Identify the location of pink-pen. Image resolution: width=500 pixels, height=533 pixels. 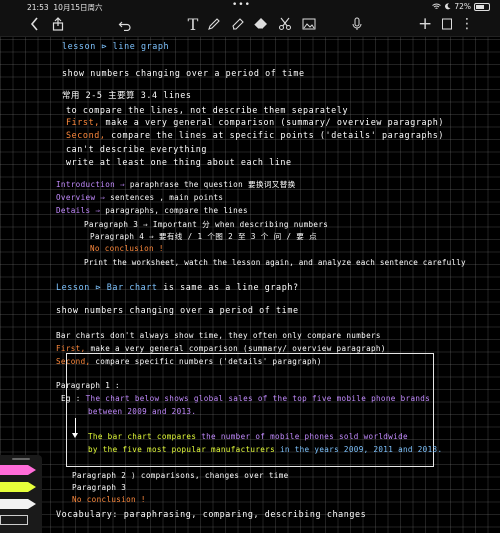
(21, 470).